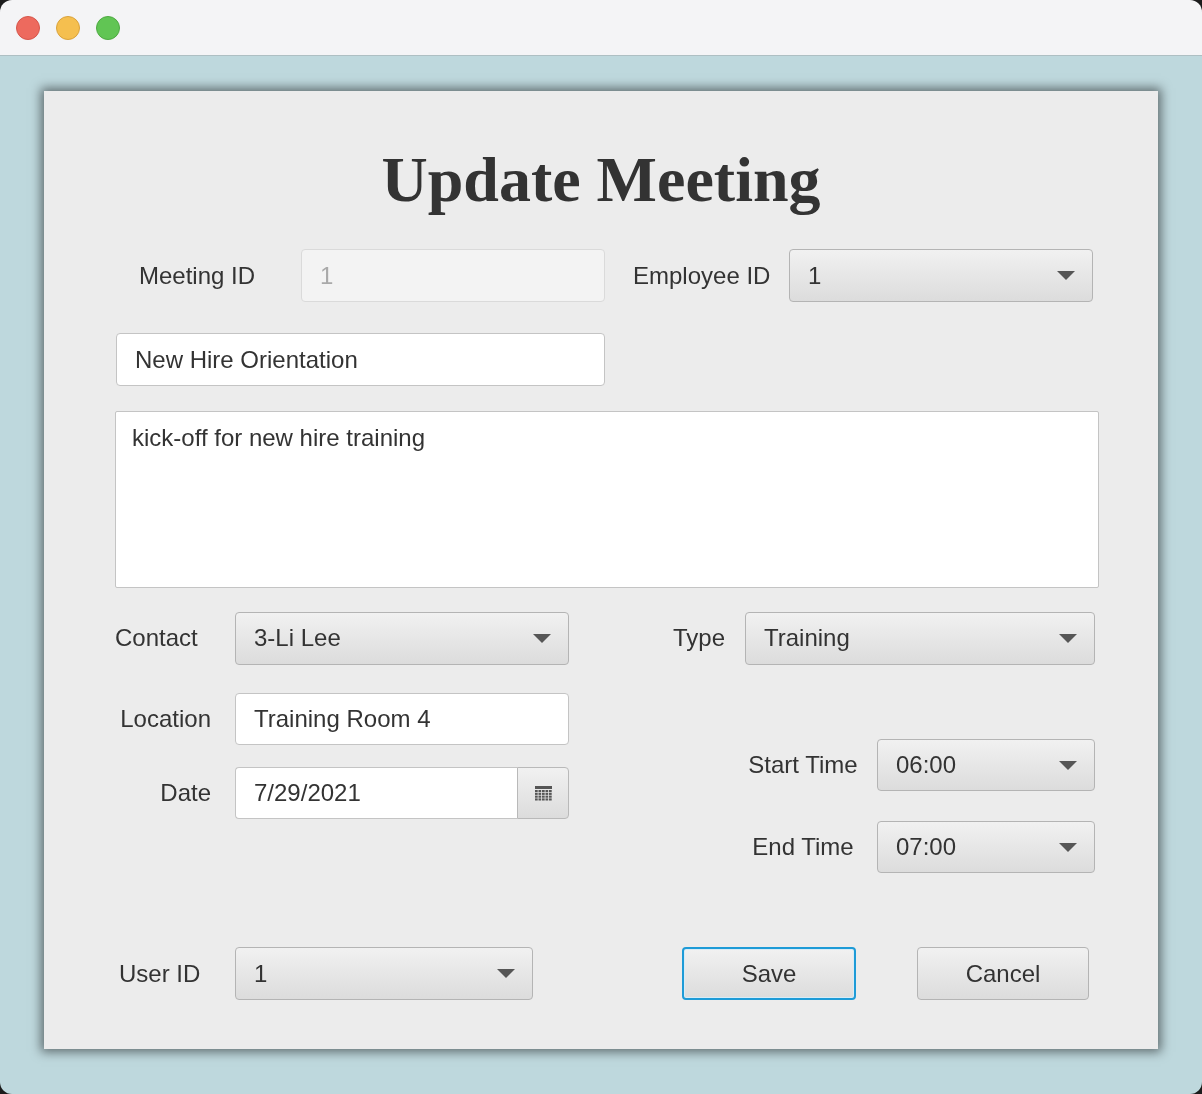  Describe the element at coordinates (607, 499) in the screenshot. I see `text-area: kick-off for new hire training` at that location.